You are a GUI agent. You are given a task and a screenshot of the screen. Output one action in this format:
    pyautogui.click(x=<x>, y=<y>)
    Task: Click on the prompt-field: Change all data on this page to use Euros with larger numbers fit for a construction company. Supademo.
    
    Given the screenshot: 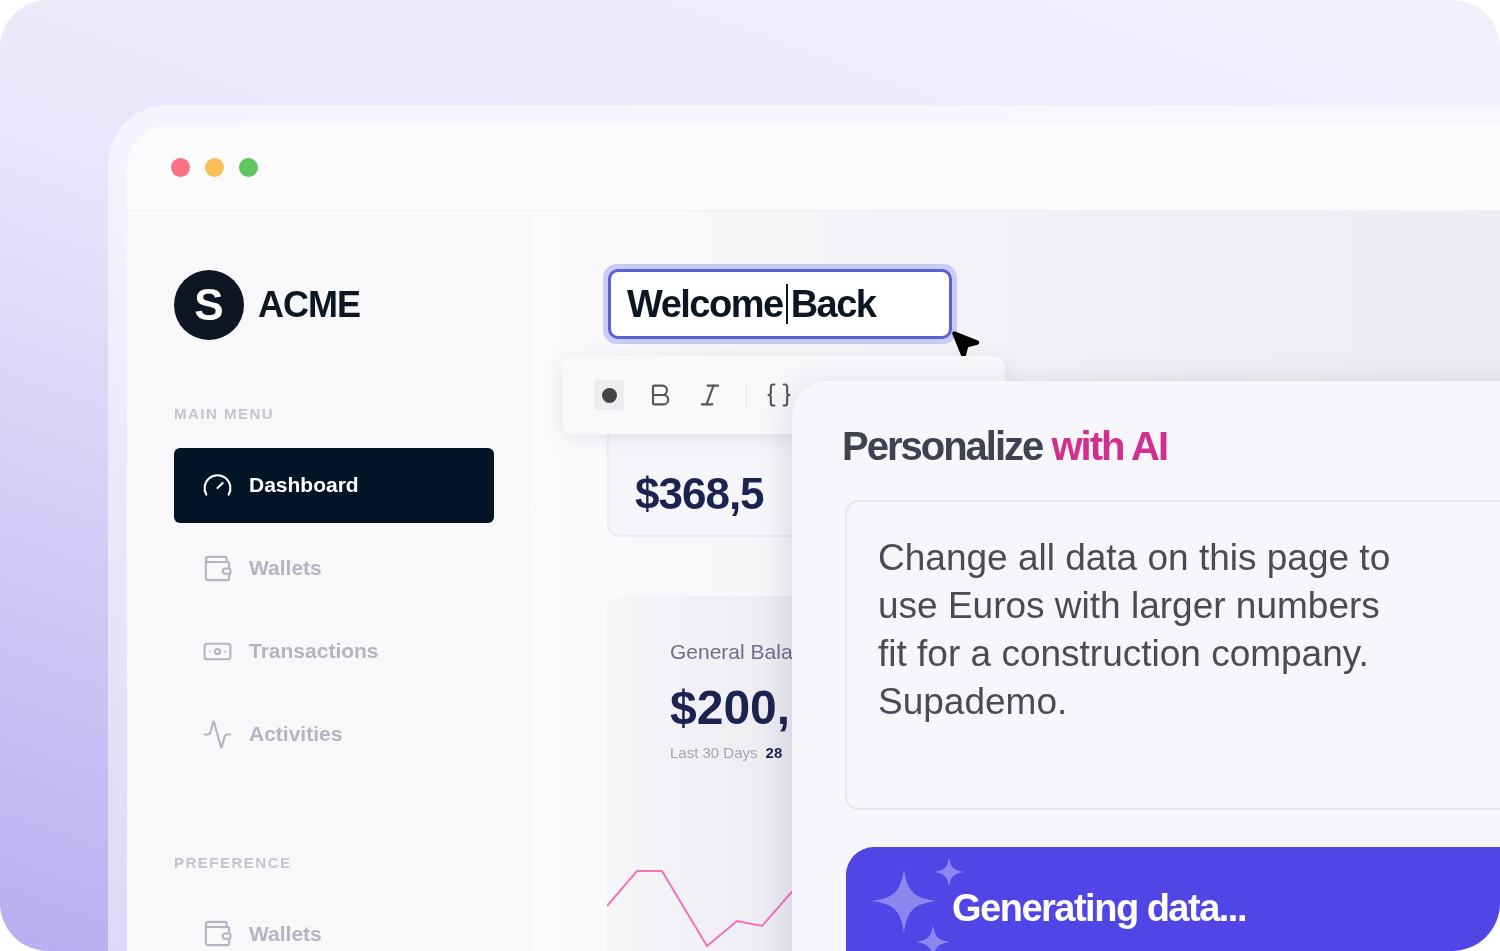 What is the action you would take?
    pyautogui.click(x=1172, y=655)
    